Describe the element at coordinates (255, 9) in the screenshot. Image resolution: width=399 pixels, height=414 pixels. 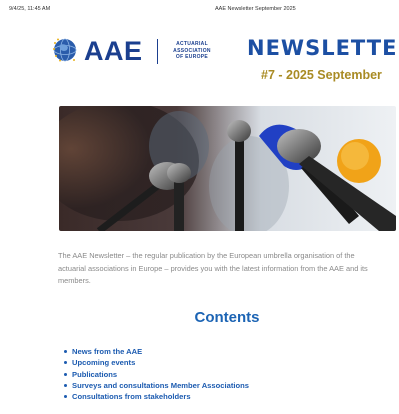
I see `print-doc-title: AAE Newsletter September 2025` at that location.